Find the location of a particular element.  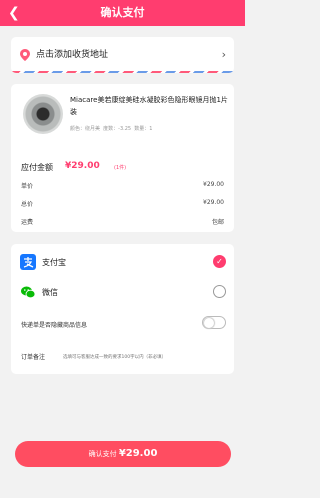

top-bar: ❮ 确认支付 is located at coordinates (122, 13).